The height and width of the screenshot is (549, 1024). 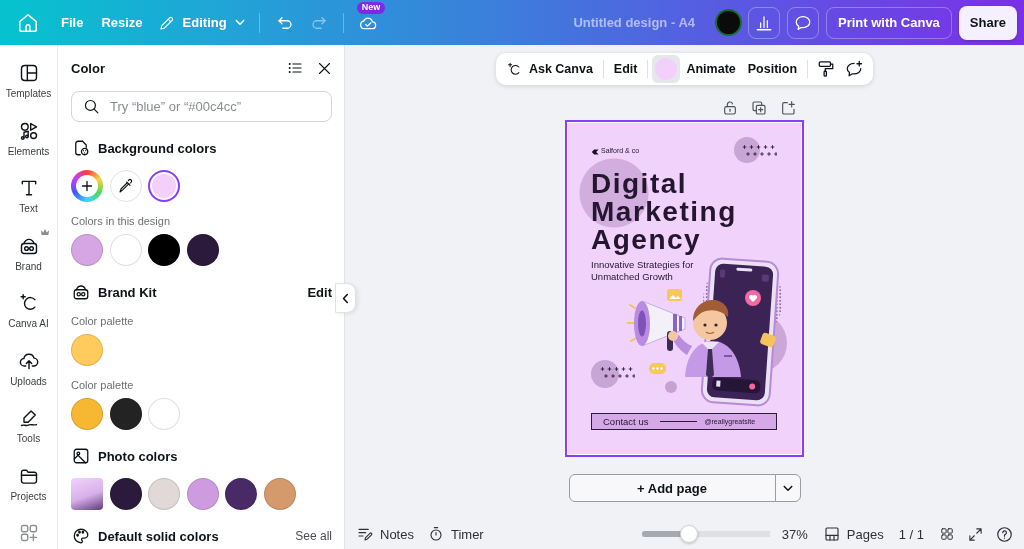 I want to click on plus-icon, so click(x=87, y=186).